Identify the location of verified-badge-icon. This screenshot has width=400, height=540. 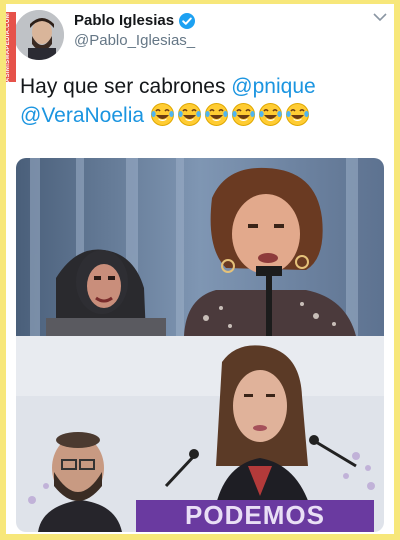
(187, 21).